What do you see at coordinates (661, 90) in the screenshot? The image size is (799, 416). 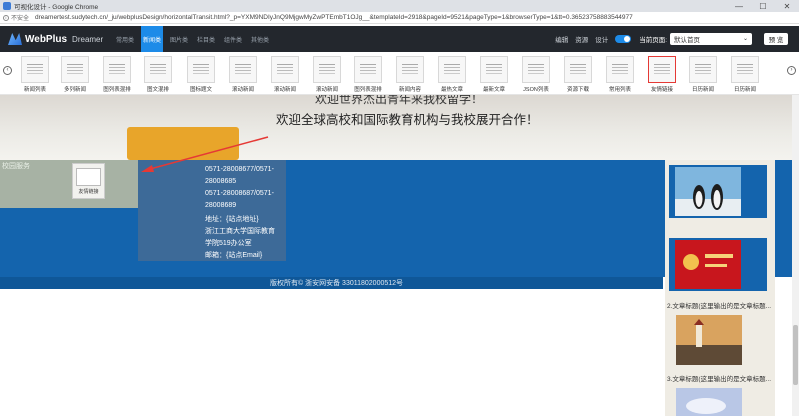 I see `component-label: 友情链接` at bounding box center [661, 90].